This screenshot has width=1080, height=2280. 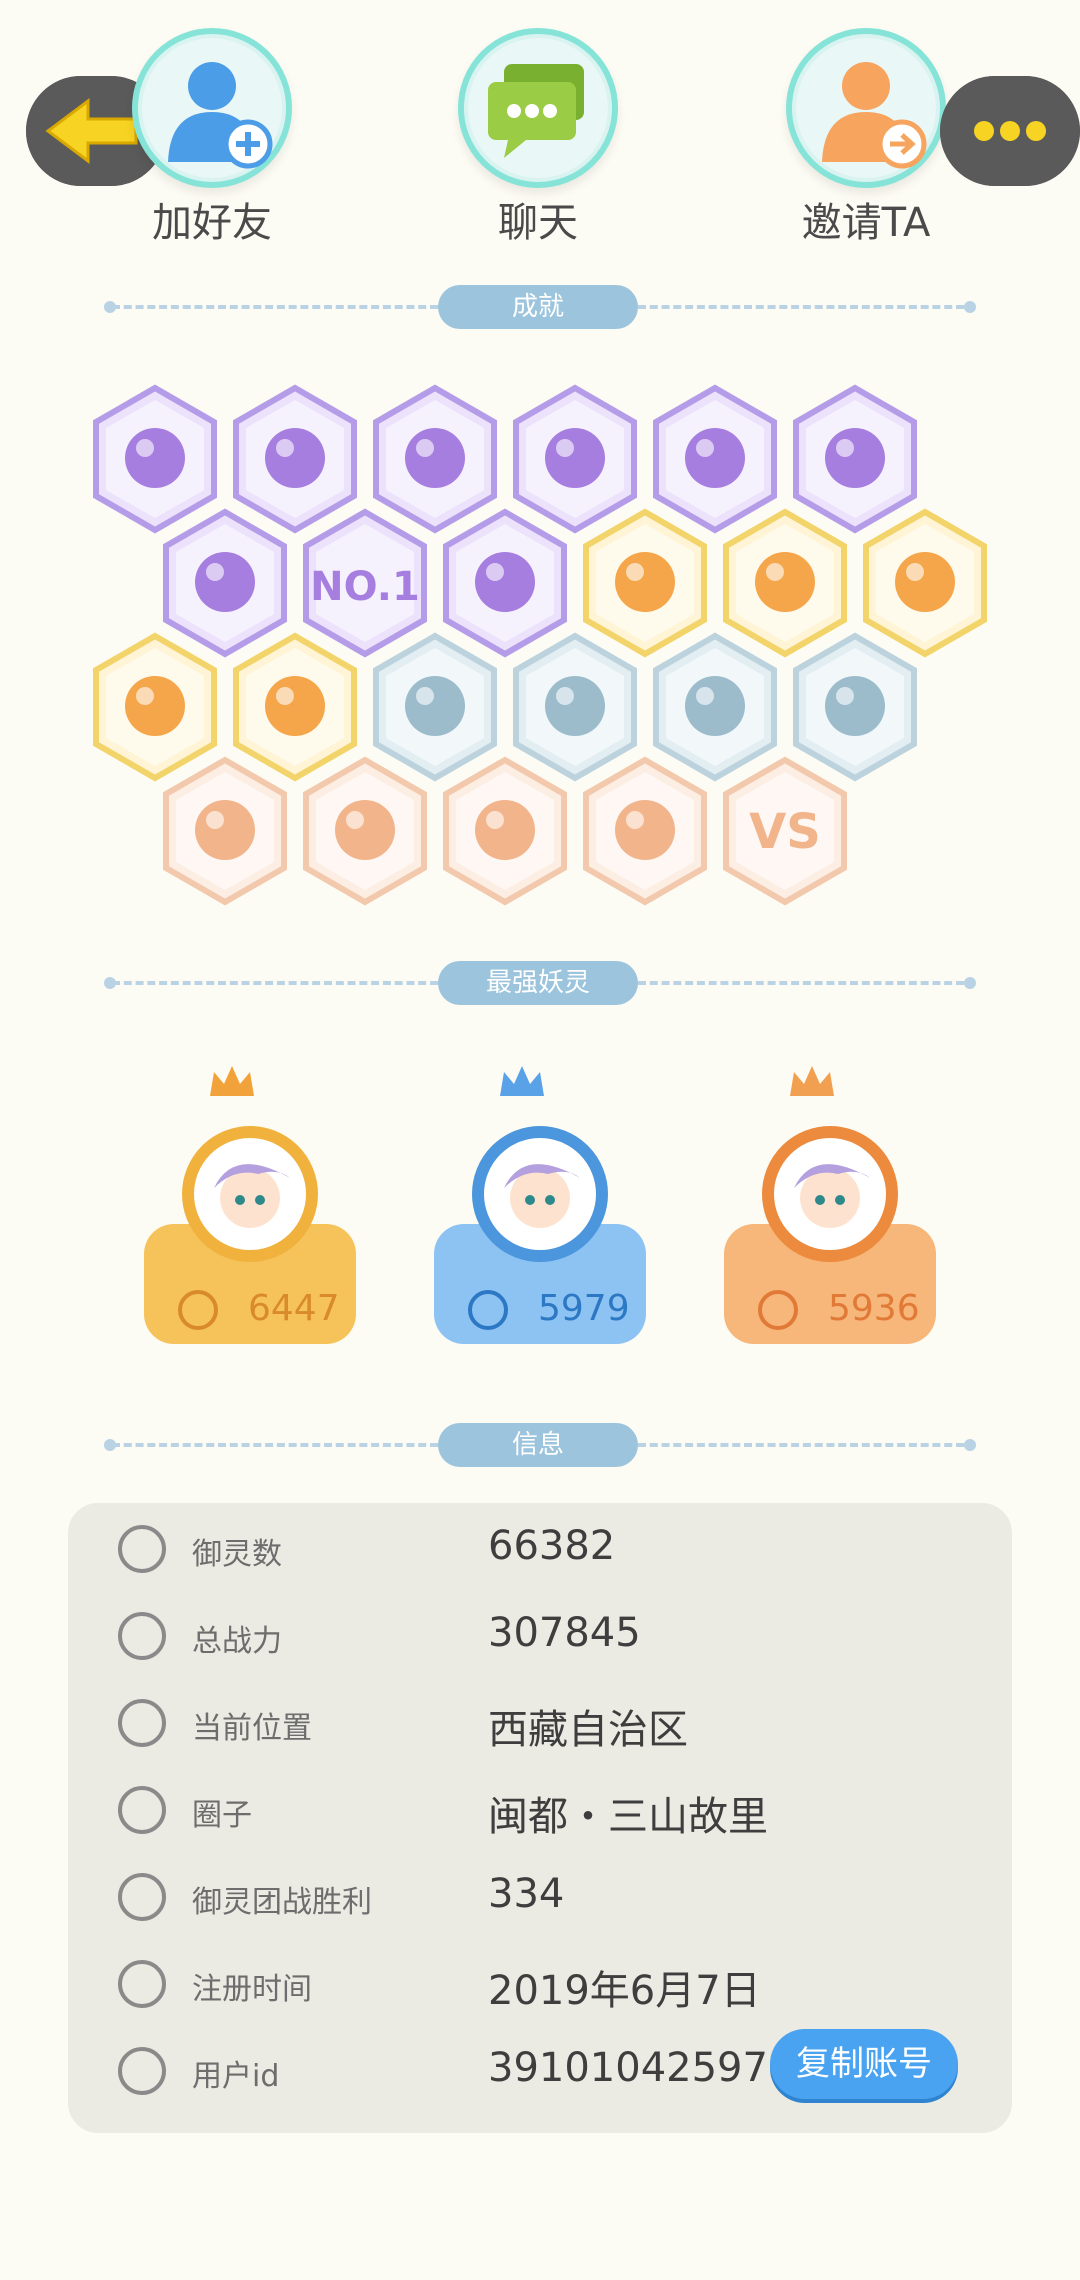 I want to click on info-row-label: 圈子, so click(x=222, y=1815).